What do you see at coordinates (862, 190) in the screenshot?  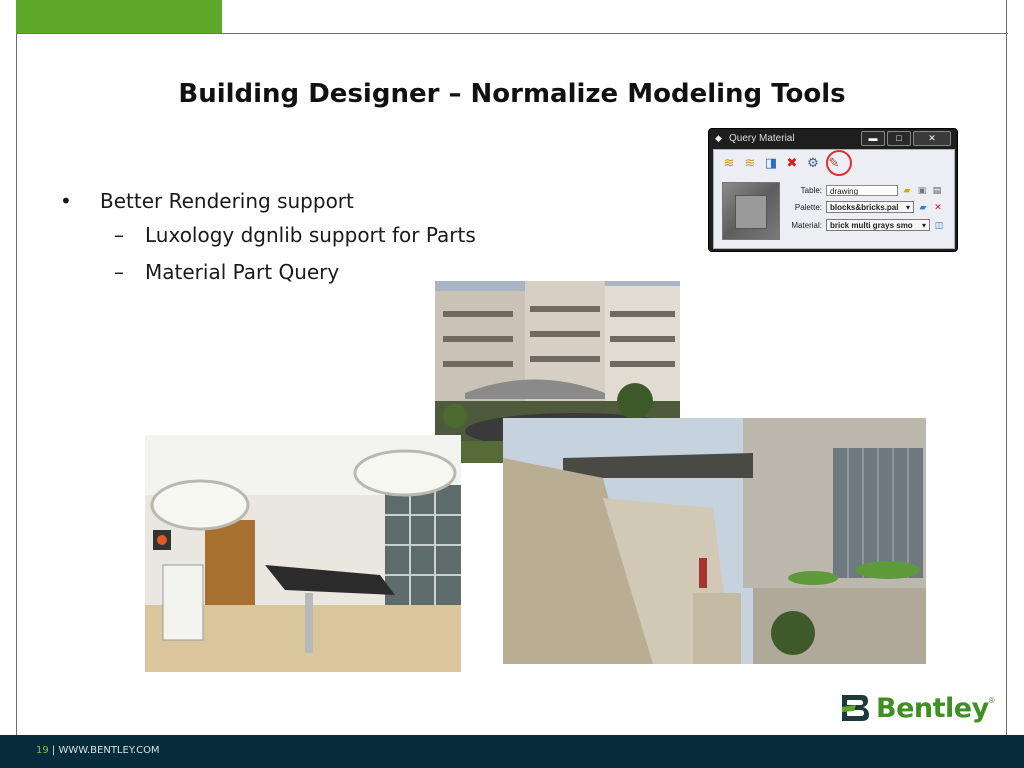 I see `table-field: drawing` at bounding box center [862, 190].